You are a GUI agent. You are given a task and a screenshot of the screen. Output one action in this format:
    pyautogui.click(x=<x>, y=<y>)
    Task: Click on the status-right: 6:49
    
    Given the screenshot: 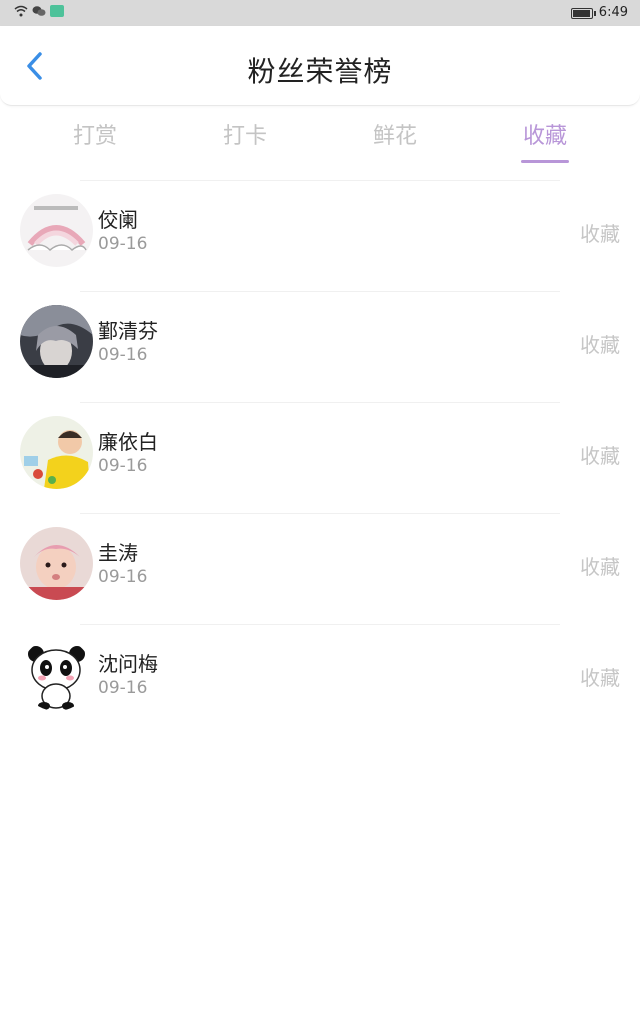 What is the action you would take?
    pyautogui.click(x=599, y=13)
    